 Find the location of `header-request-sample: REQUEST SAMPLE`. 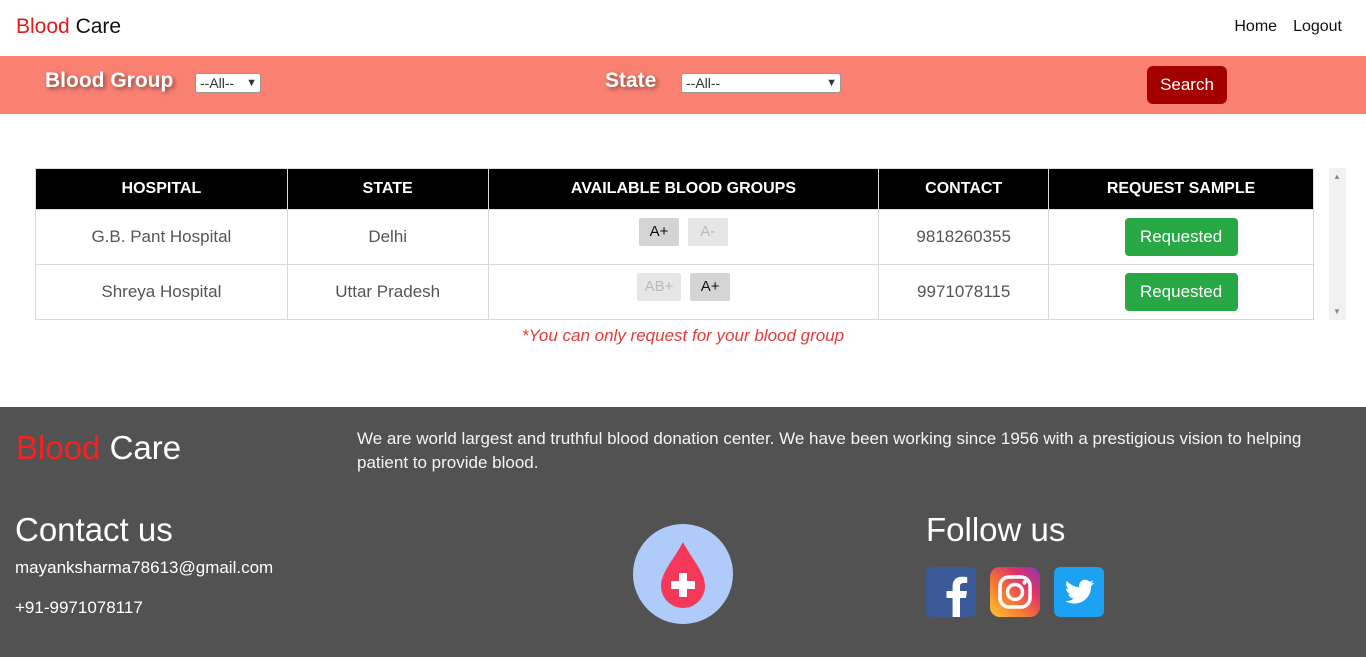

header-request-sample: REQUEST SAMPLE is located at coordinates (1181, 189).